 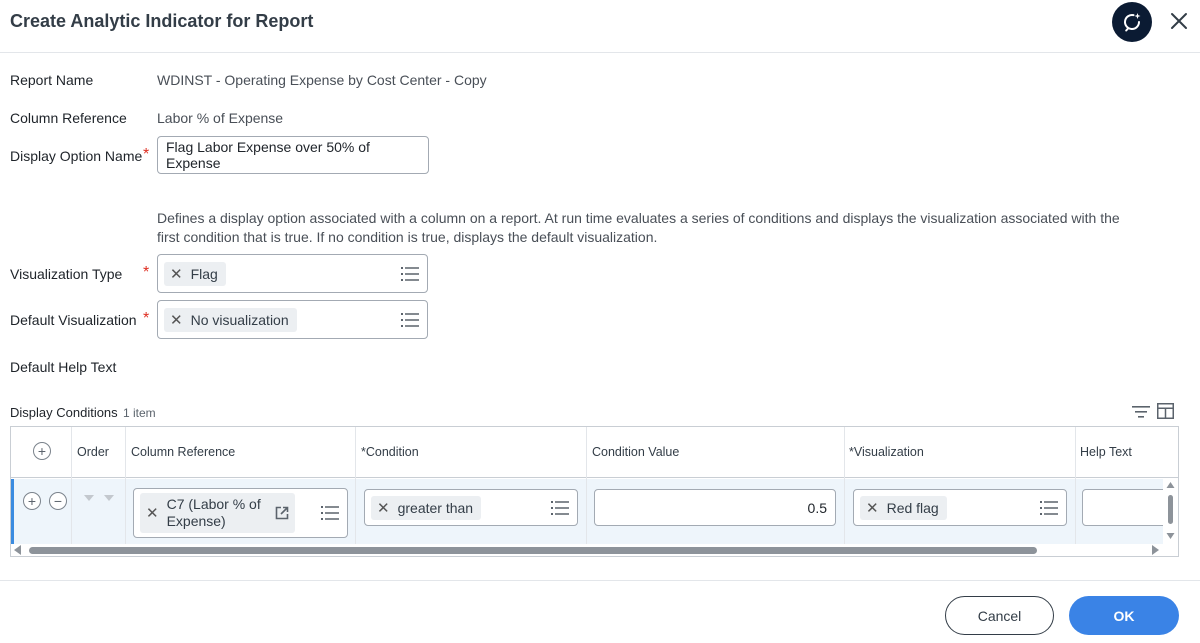 I want to click on column-header-condition: *Condition, so click(x=390, y=452).